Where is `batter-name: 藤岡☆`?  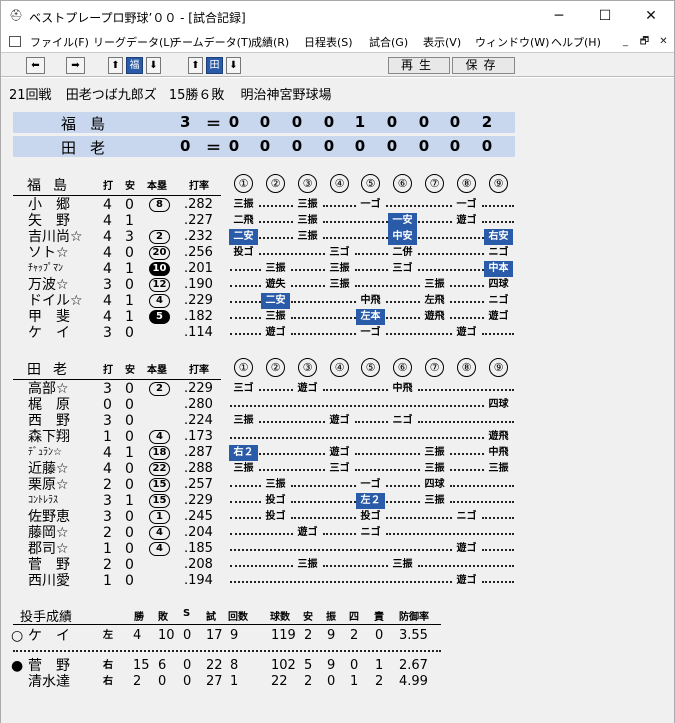 batter-name: 藤岡☆ is located at coordinates (48, 533).